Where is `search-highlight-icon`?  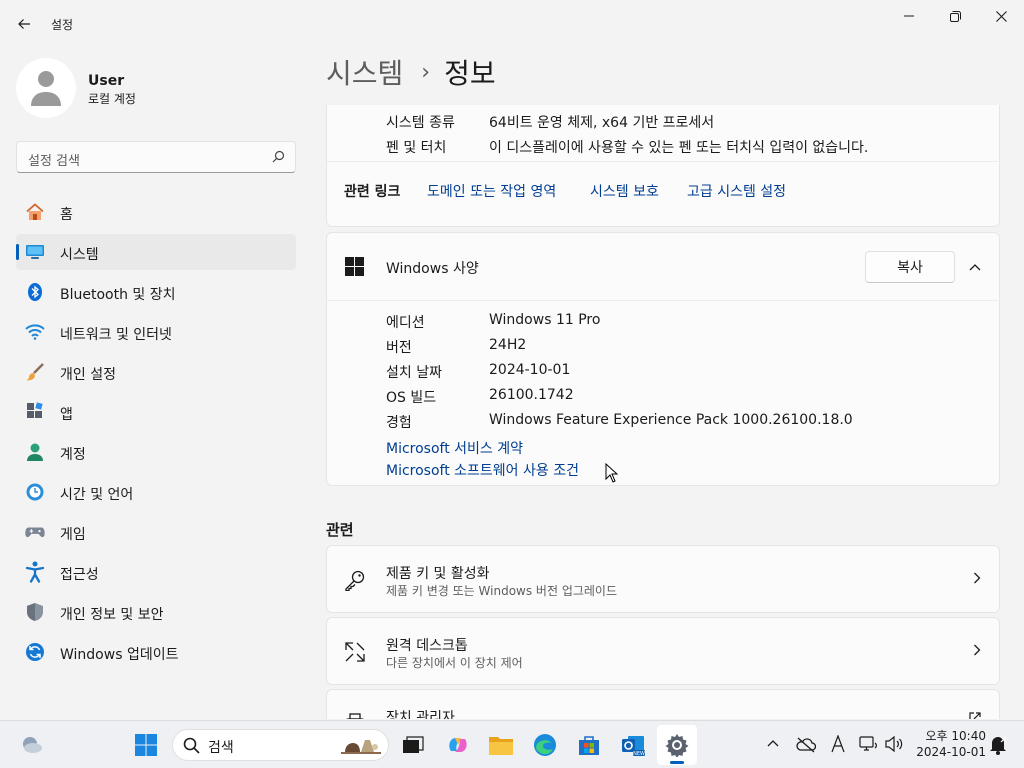
search-highlight-icon is located at coordinates (361, 747).